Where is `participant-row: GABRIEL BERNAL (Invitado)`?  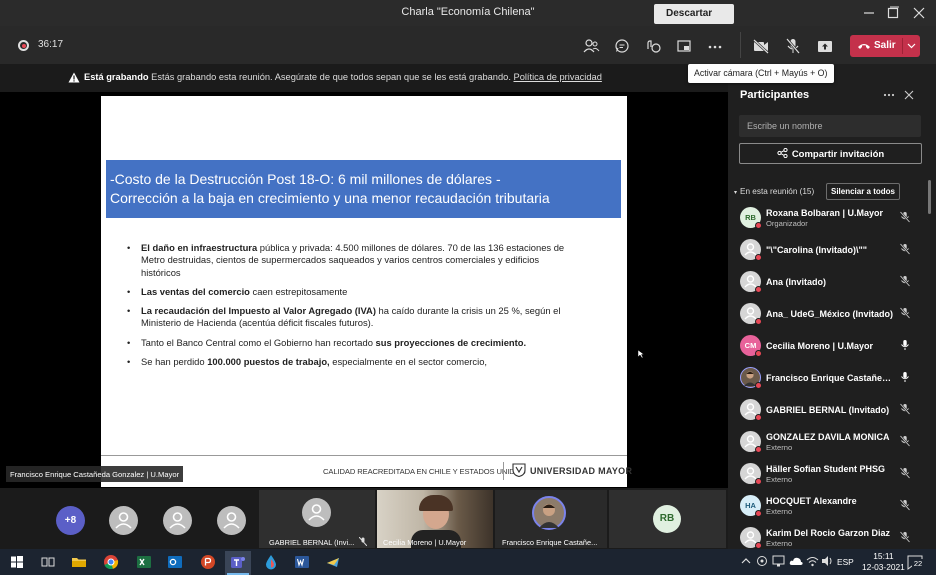
participant-row: GABRIEL BERNAL (Invitado) is located at coordinates (830, 410).